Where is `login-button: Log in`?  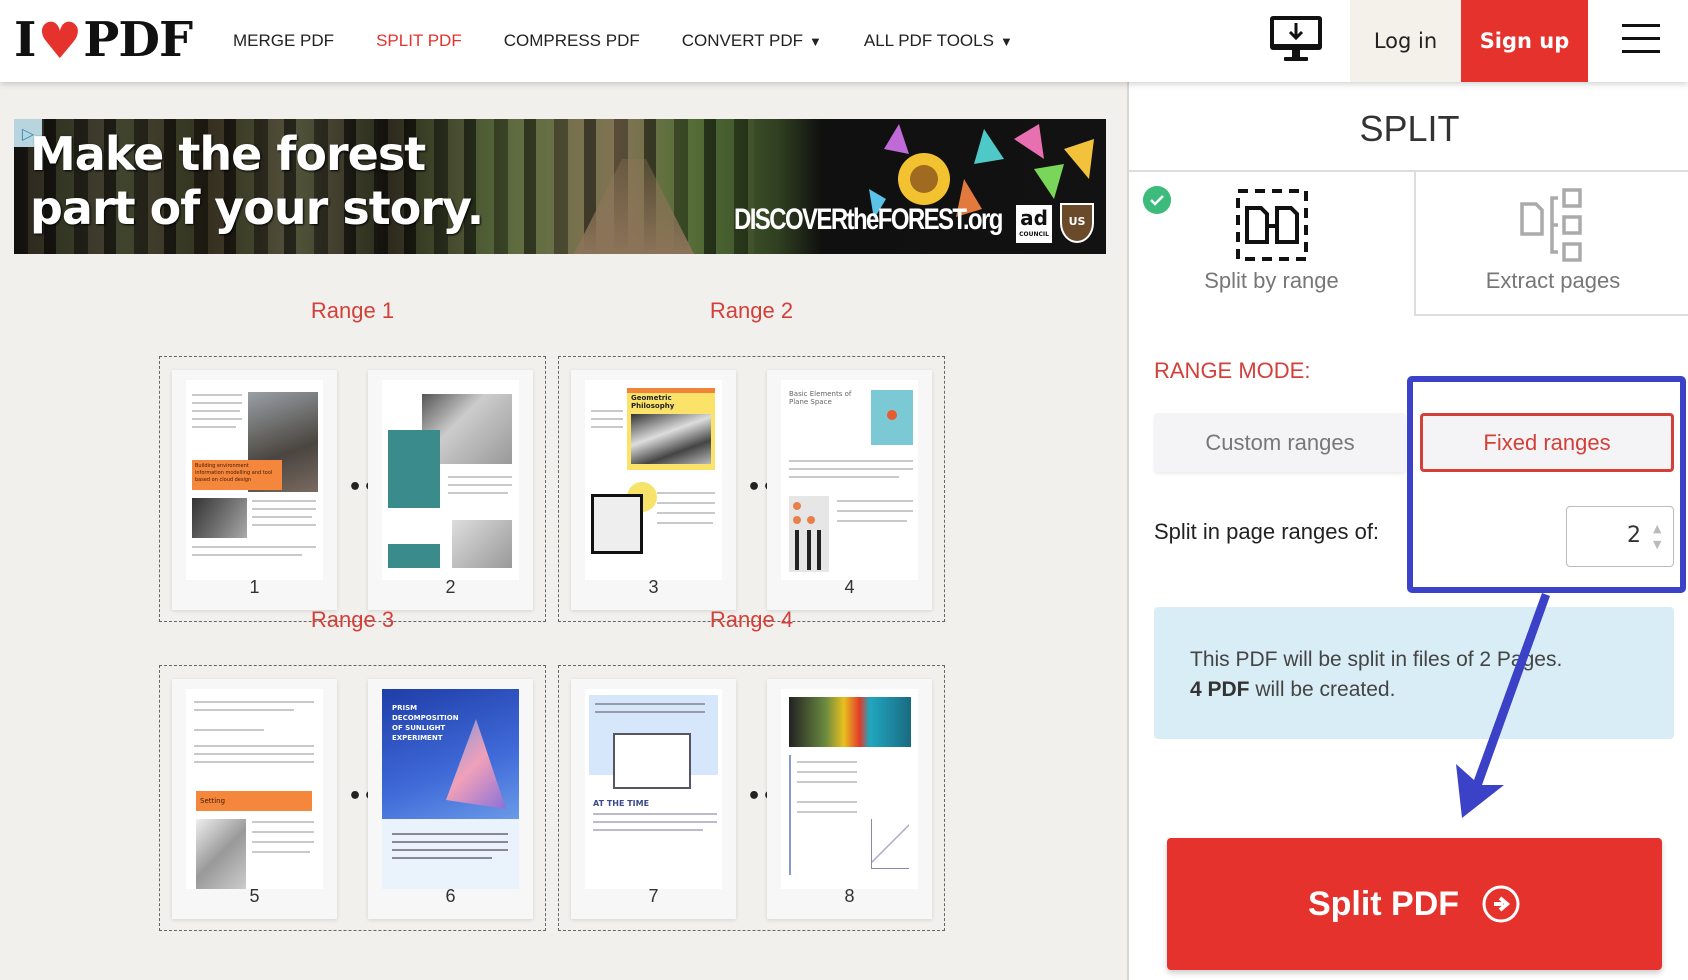
login-button: Log in is located at coordinates (1405, 41).